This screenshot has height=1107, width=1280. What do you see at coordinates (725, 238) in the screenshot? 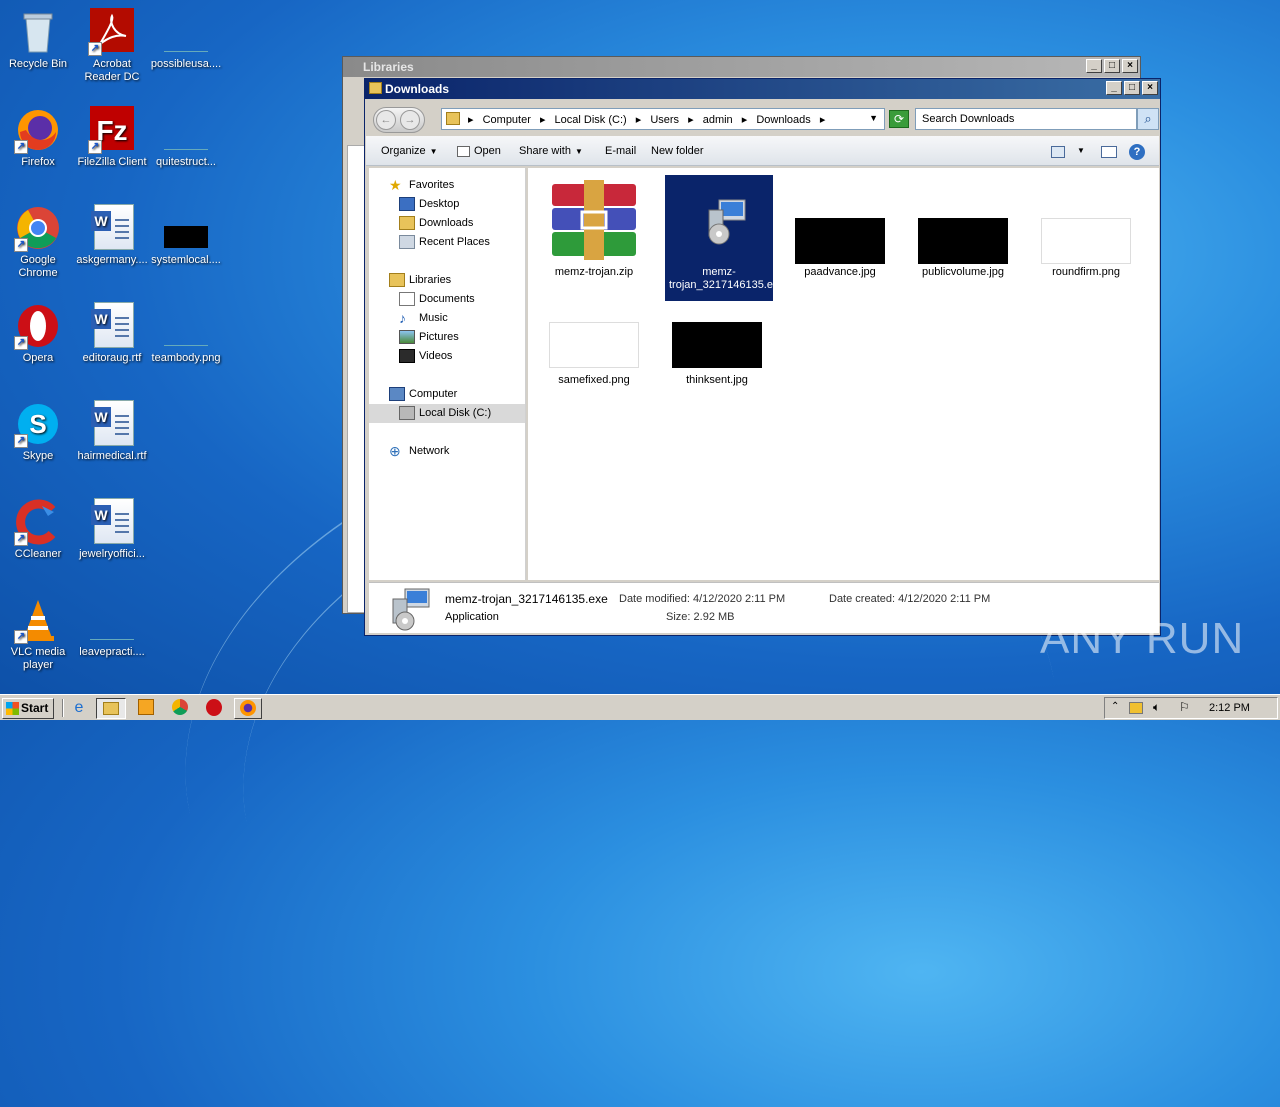
I see `file-item-selected: memz-trojan_3217146135.exe` at bounding box center [725, 238].